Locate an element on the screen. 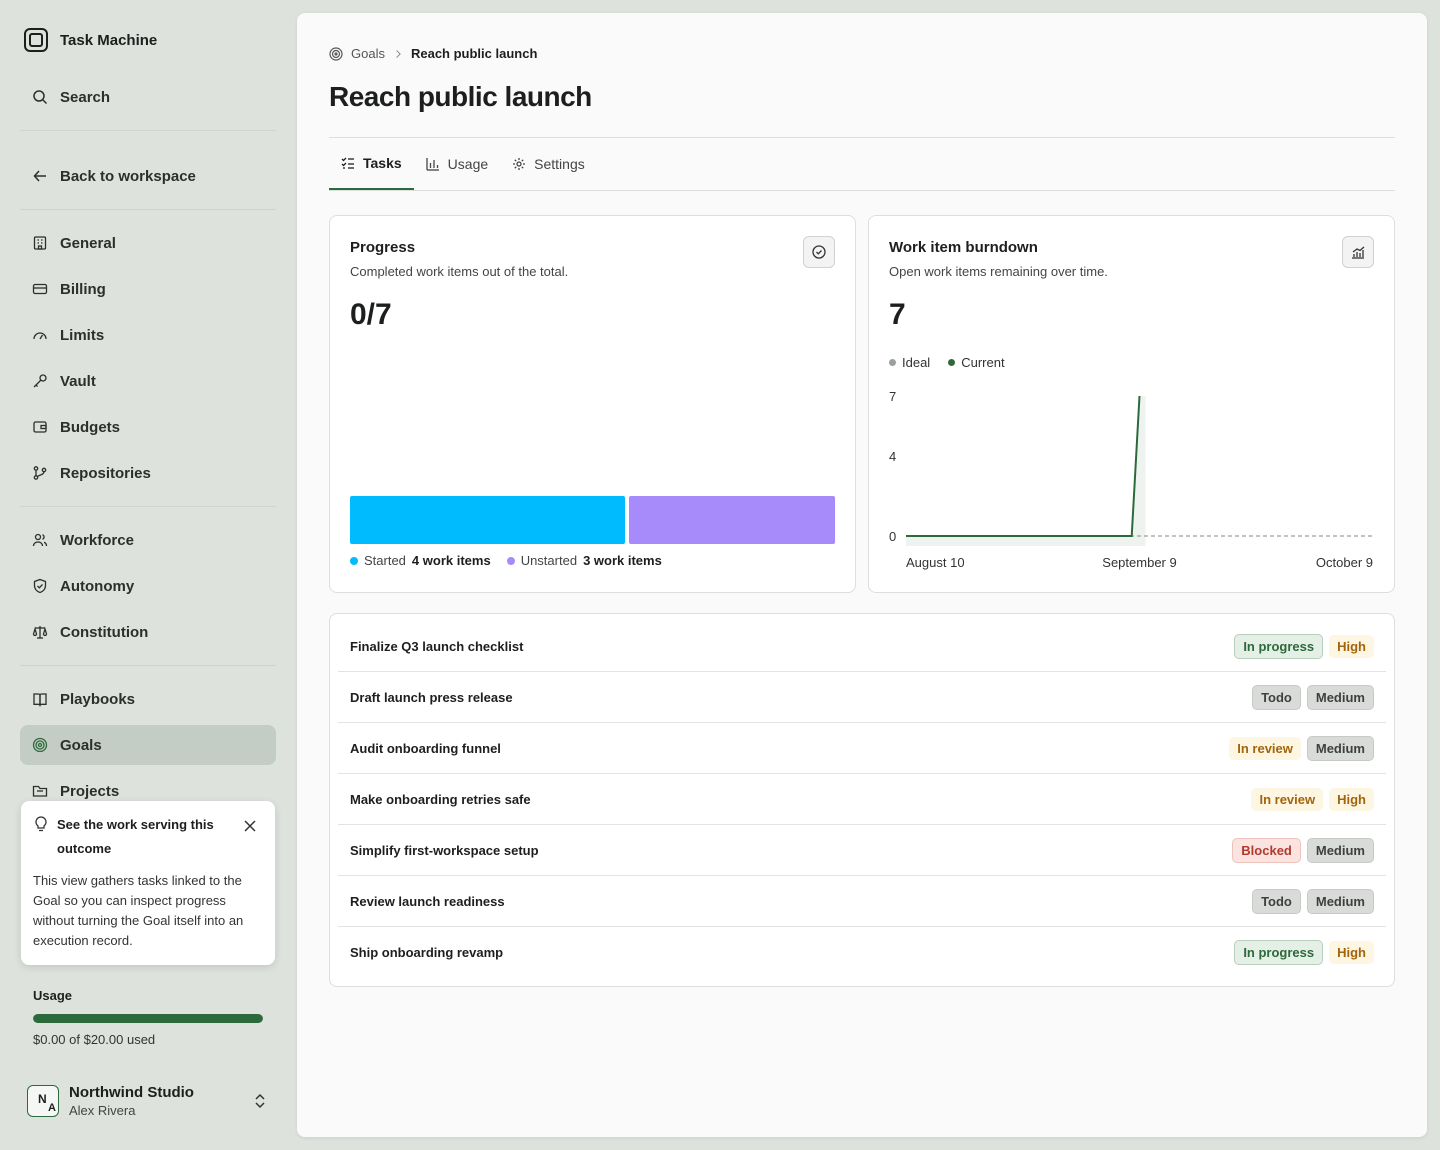 Image resolution: width=1440 pixels, height=1150 pixels. users-icon is located at coordinates (40, 540).